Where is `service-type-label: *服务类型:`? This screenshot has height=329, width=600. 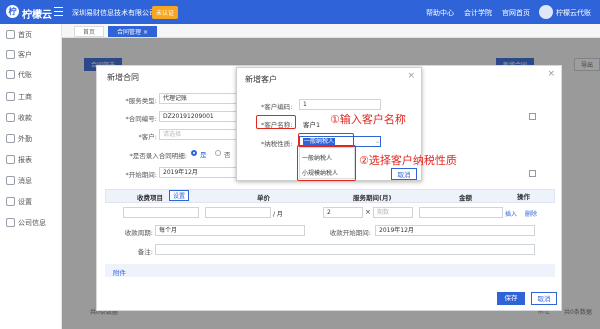
service-type-label: *服务类型: is located at coordinates (141, 101).